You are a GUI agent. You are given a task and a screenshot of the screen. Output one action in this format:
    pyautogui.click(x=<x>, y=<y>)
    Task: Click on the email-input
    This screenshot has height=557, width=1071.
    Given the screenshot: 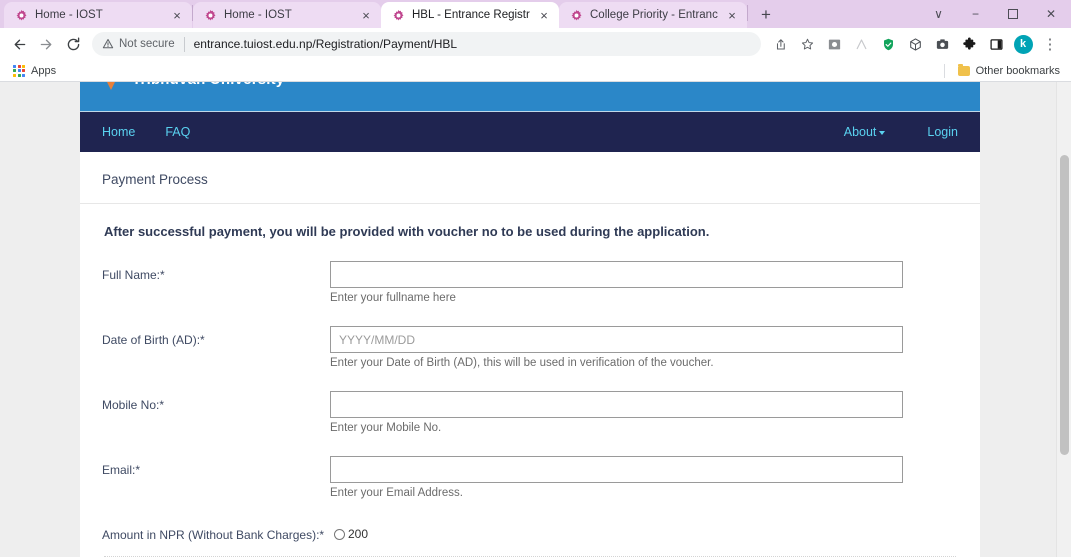 What is the action you would take?
    pyautogui.click(x=616, y=469)
    